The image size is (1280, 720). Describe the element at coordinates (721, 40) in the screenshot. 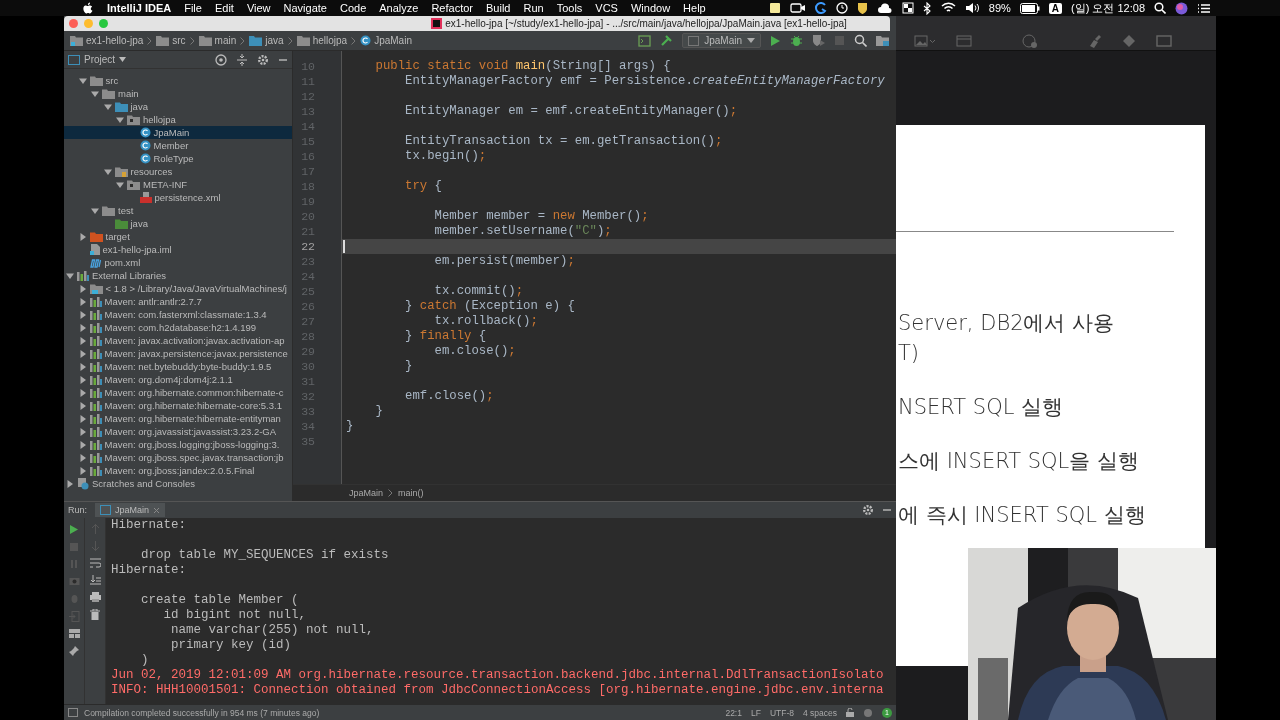

I see `run-configuration-dropdown: JpaMain` at that location.